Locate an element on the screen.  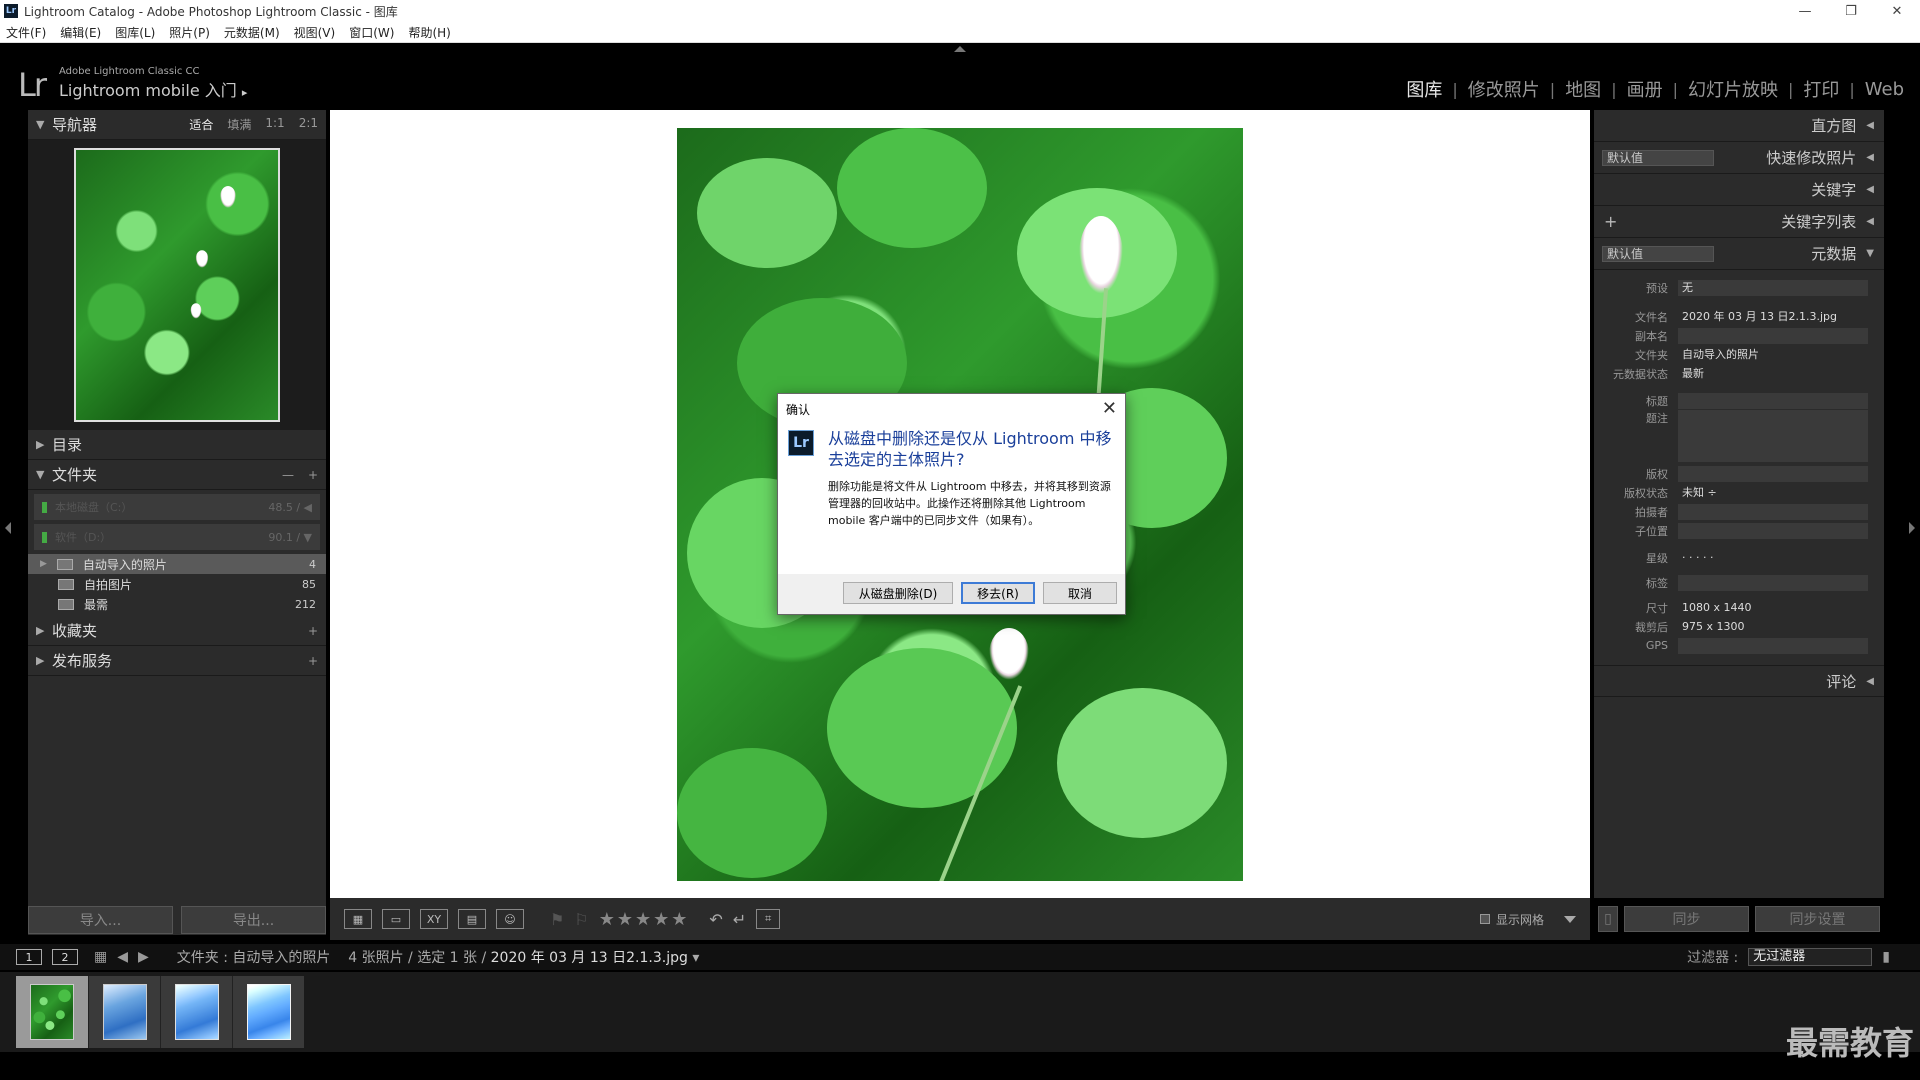
grid-icon: ▦ is located at coordinates (100, 957).